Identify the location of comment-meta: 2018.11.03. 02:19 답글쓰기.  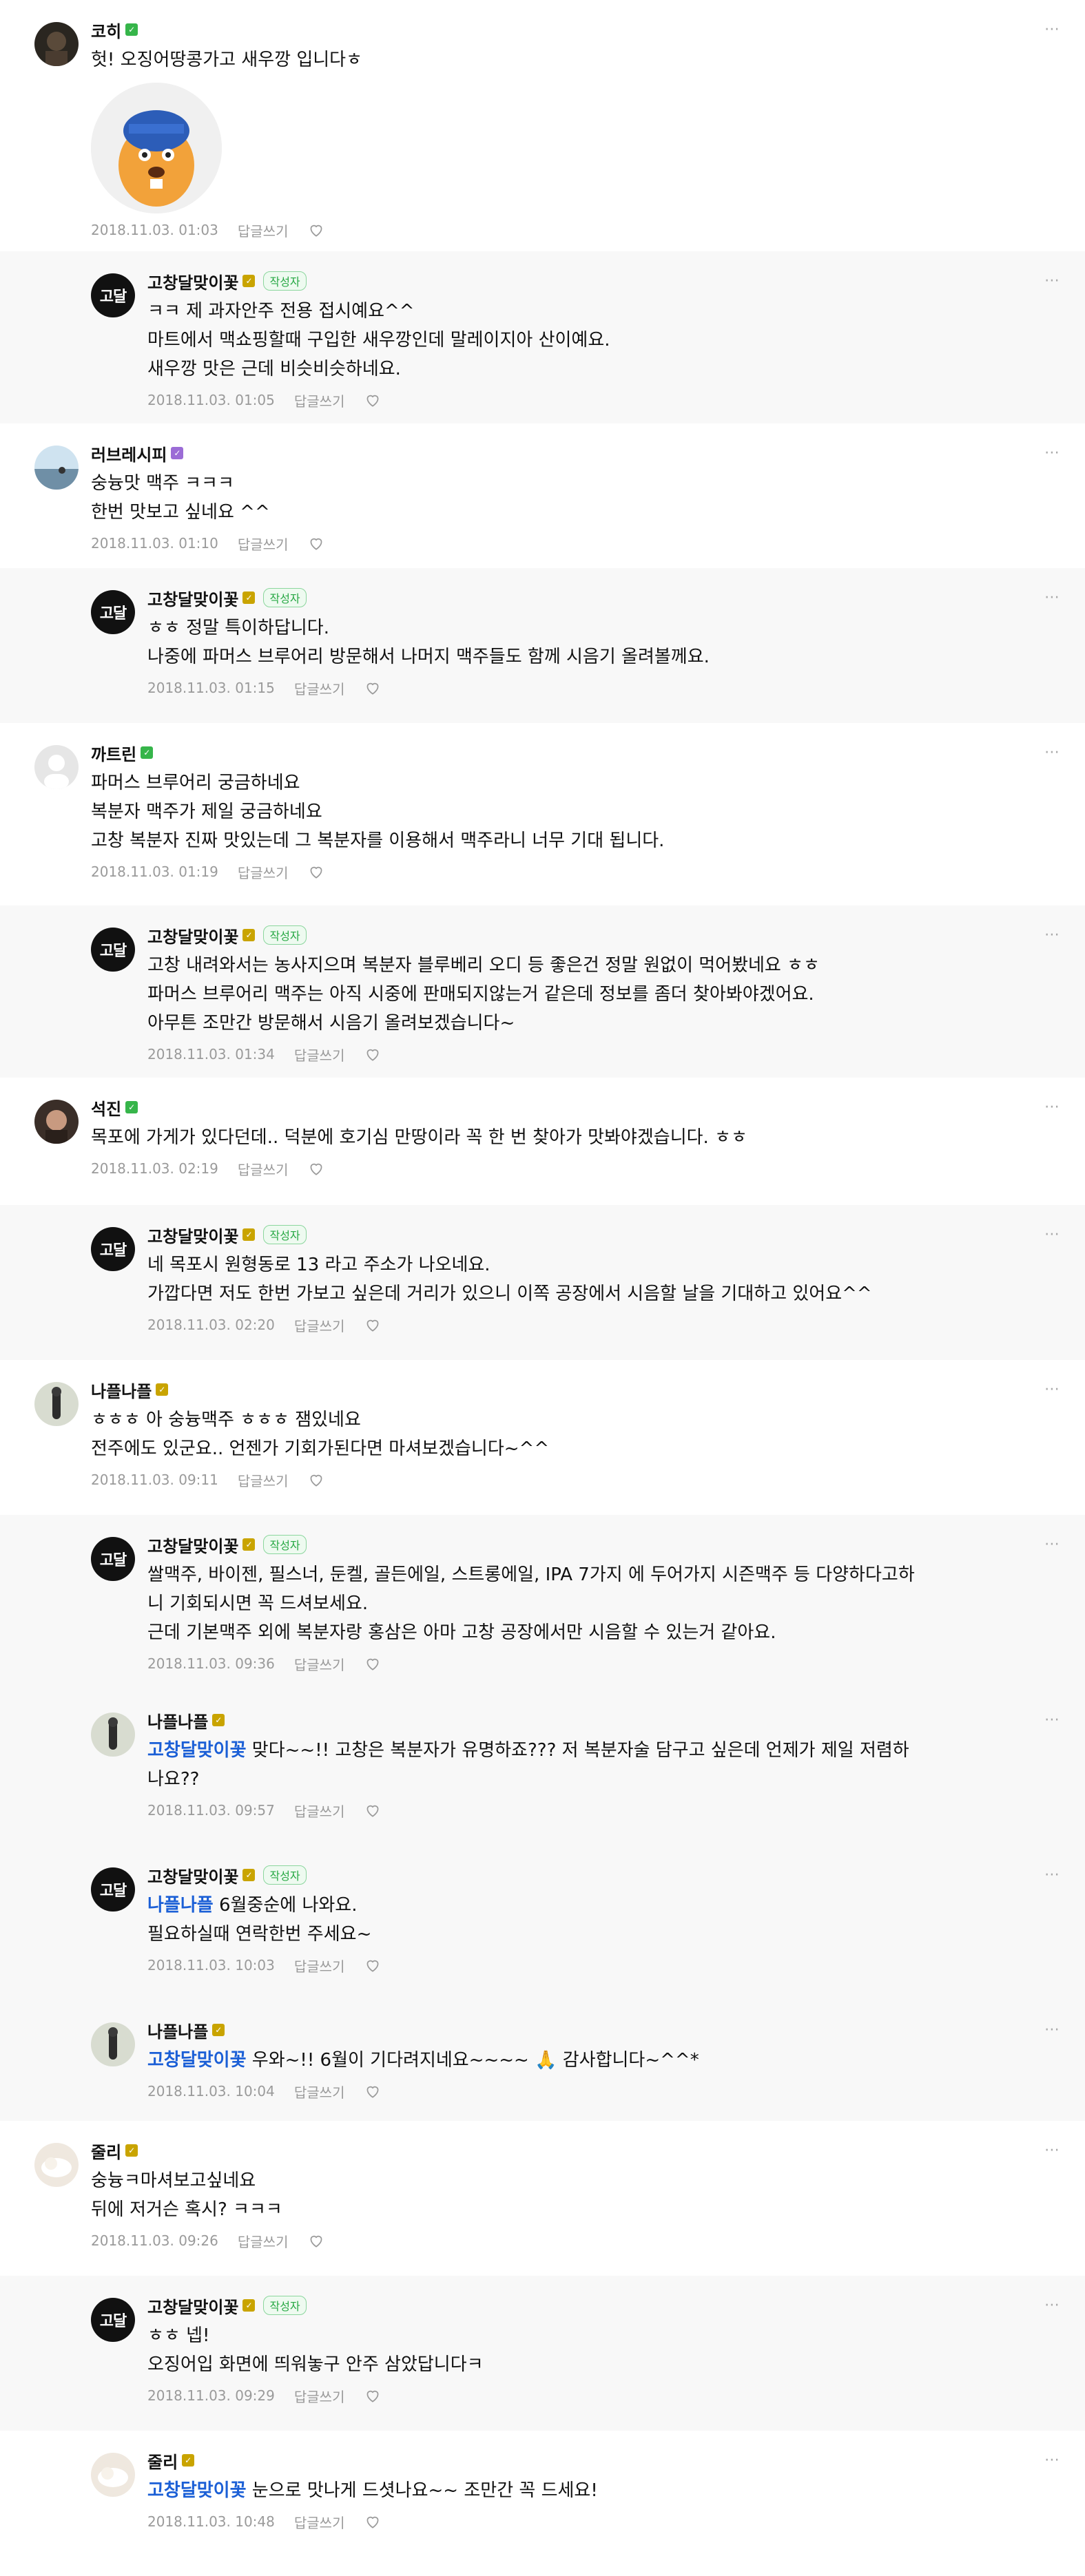
(560, 1169).